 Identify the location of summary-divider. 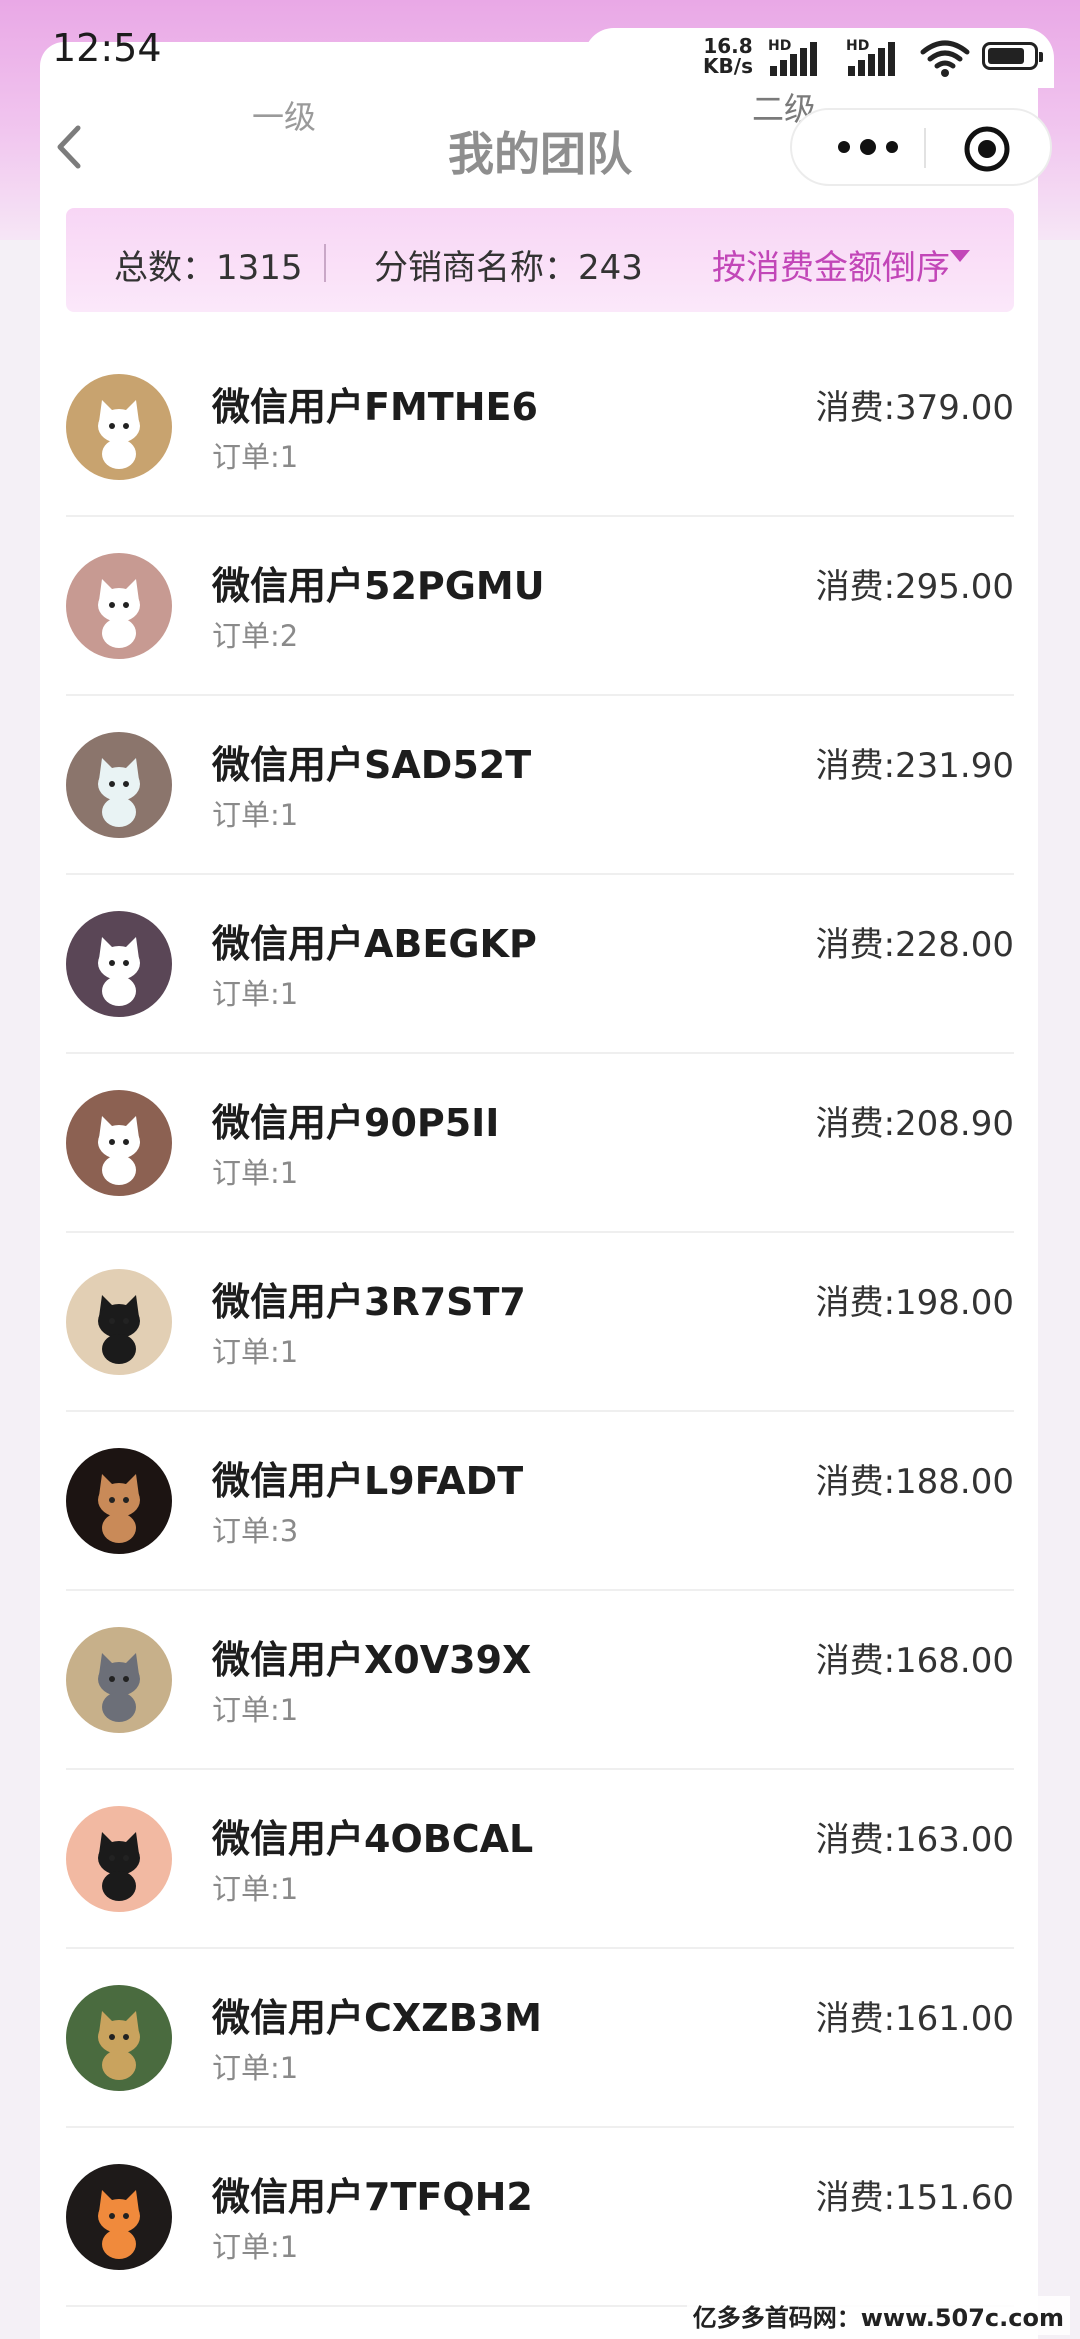
(325, 263).